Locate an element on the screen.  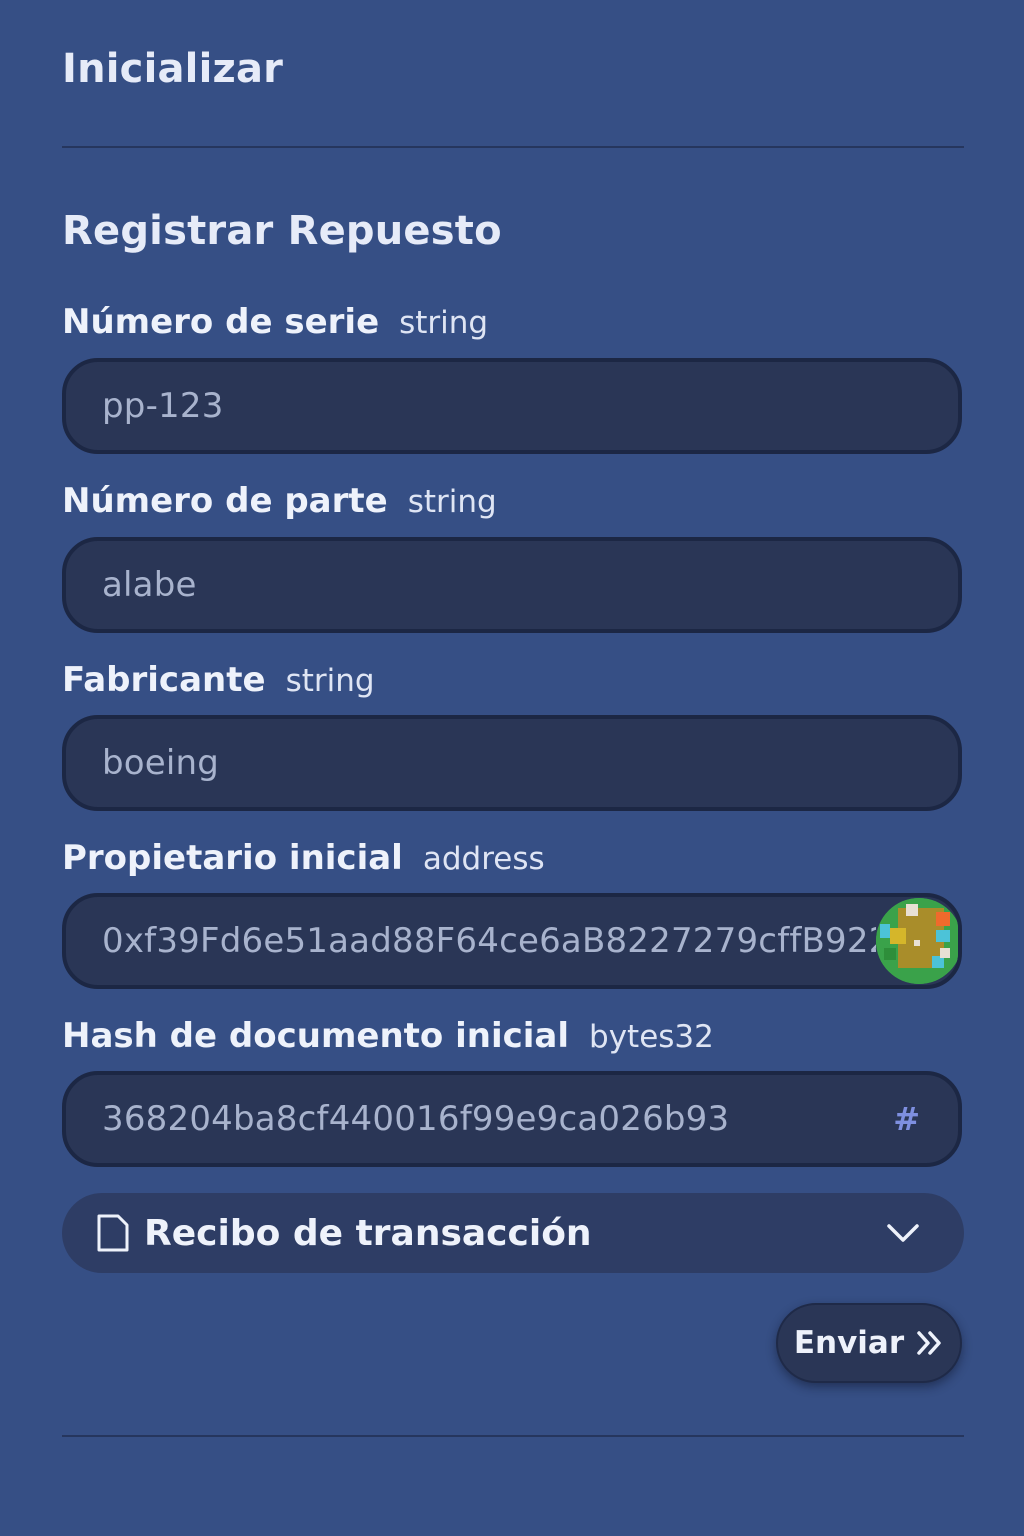
address-blockie-avatar-icon is located at coordinates (917, 941).